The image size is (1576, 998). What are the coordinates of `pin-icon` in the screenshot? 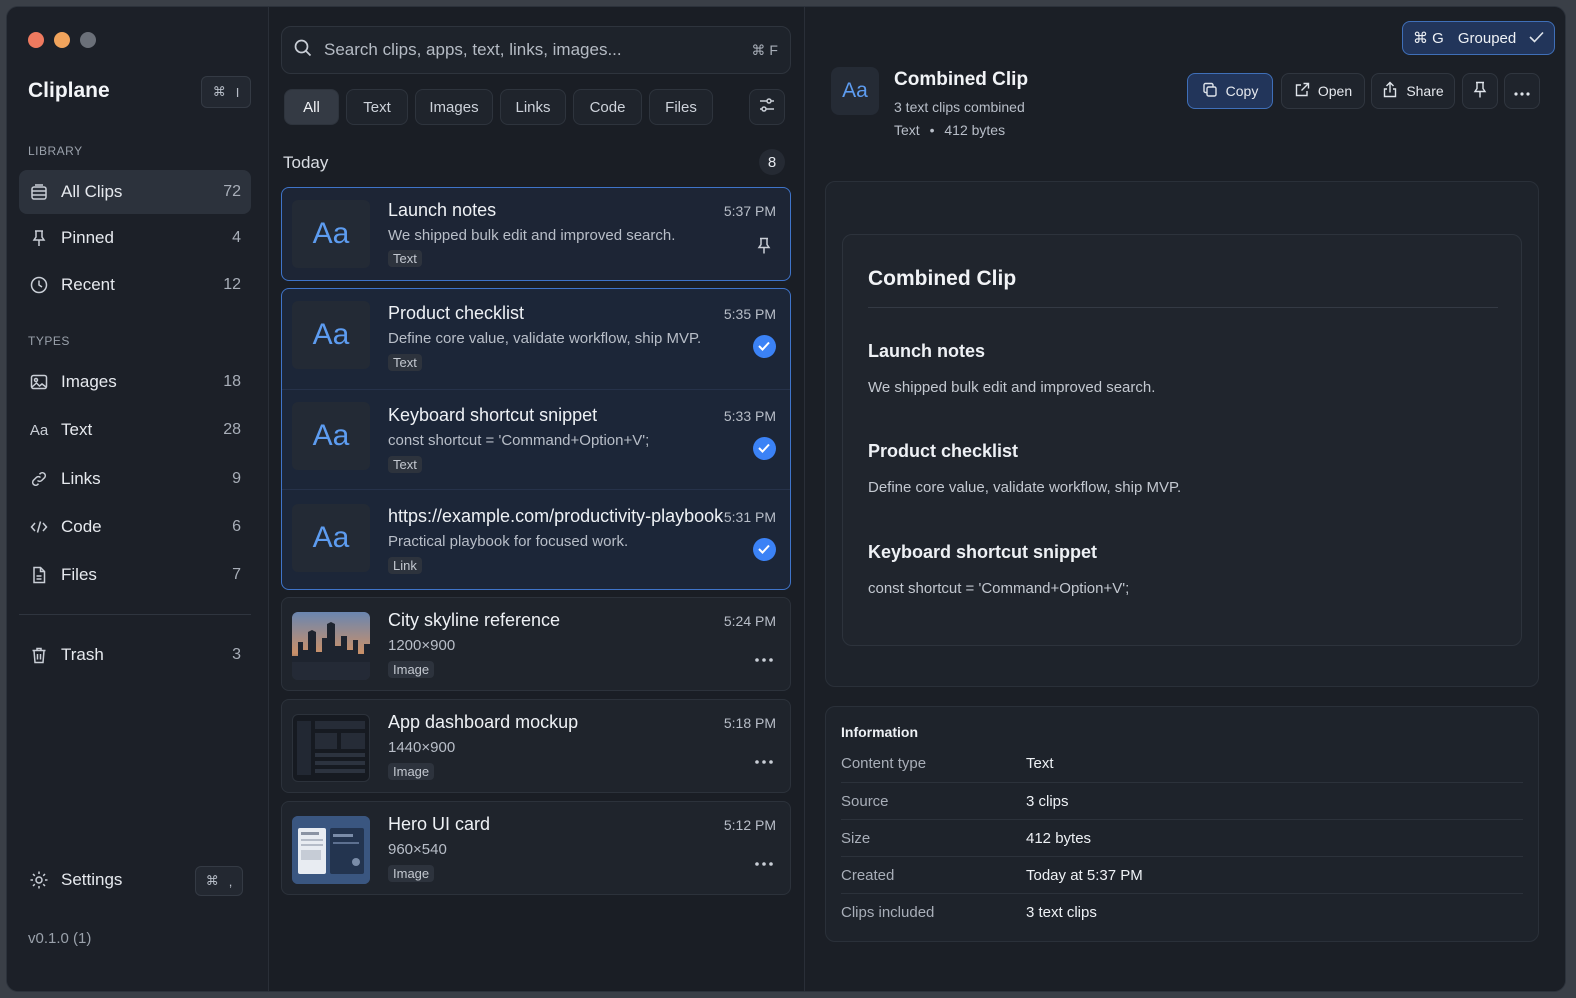 It's located at (1480, 91).